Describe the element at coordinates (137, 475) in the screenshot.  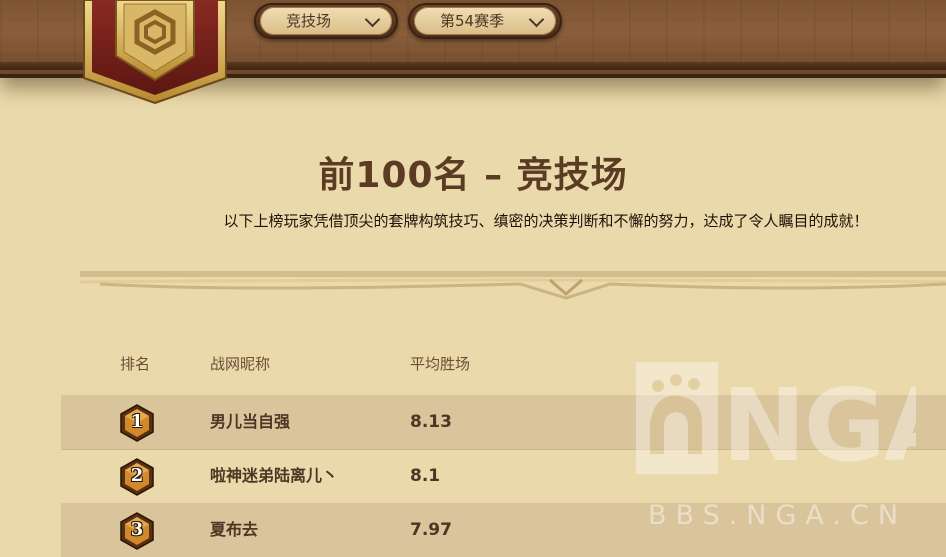
I see `rank-number: 2` at that location.